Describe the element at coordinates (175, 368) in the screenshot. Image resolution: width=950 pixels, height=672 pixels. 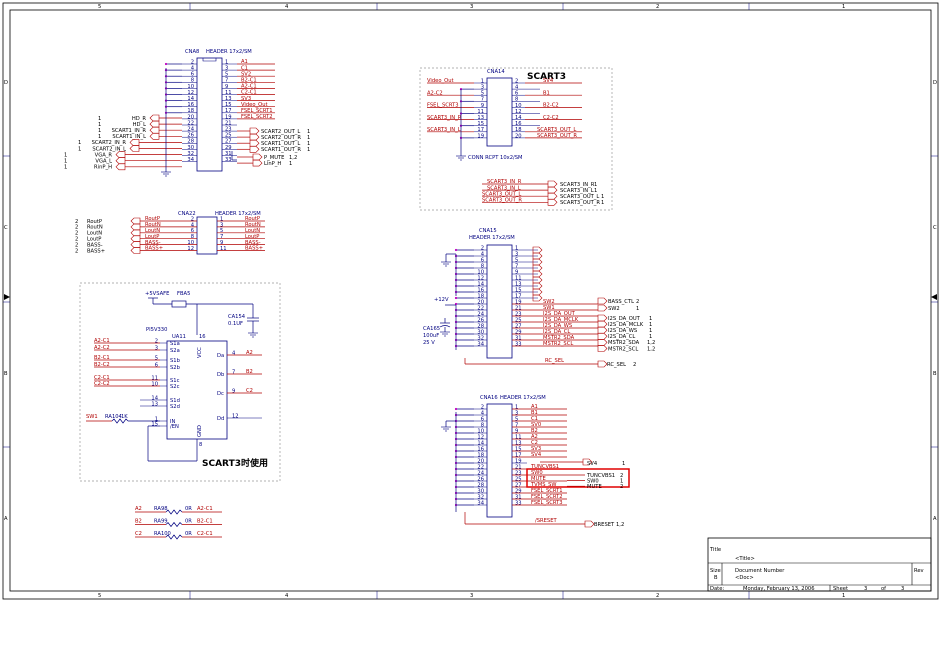
I see `pin-name: S2b` at that location.